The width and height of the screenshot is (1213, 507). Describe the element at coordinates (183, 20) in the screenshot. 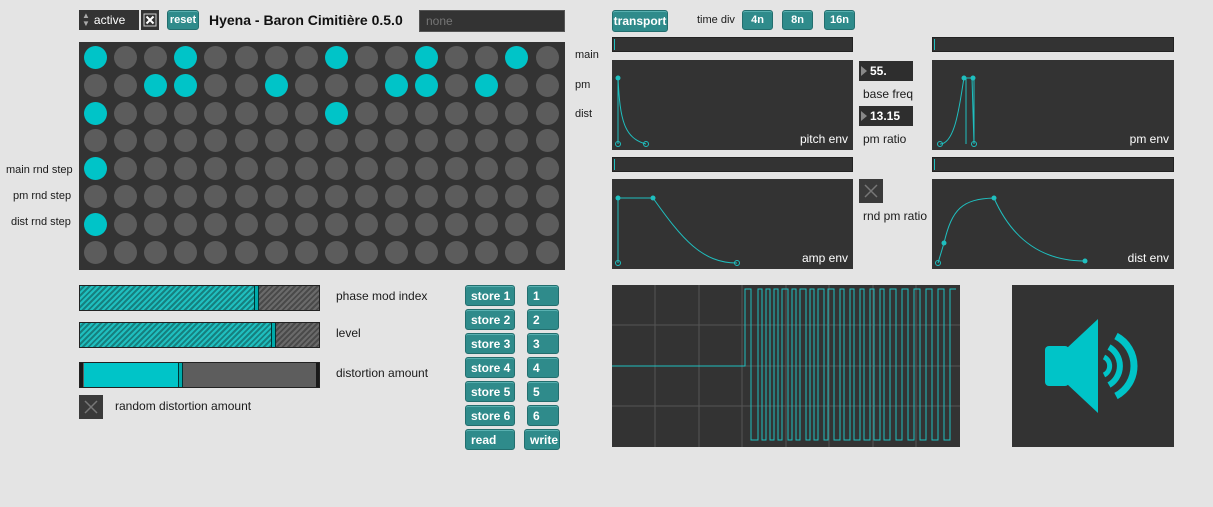

I see `reset-button: reset` at that location.